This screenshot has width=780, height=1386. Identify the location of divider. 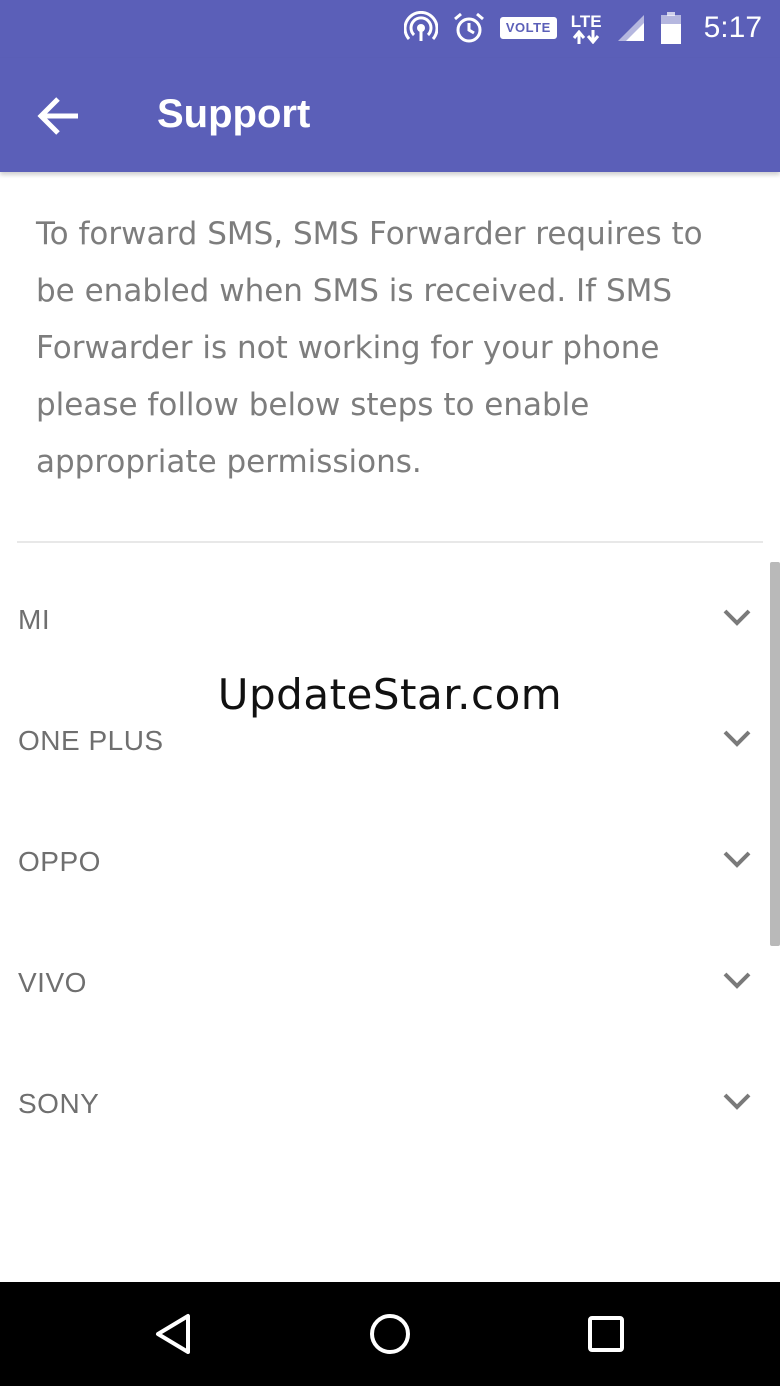
(390, 542).